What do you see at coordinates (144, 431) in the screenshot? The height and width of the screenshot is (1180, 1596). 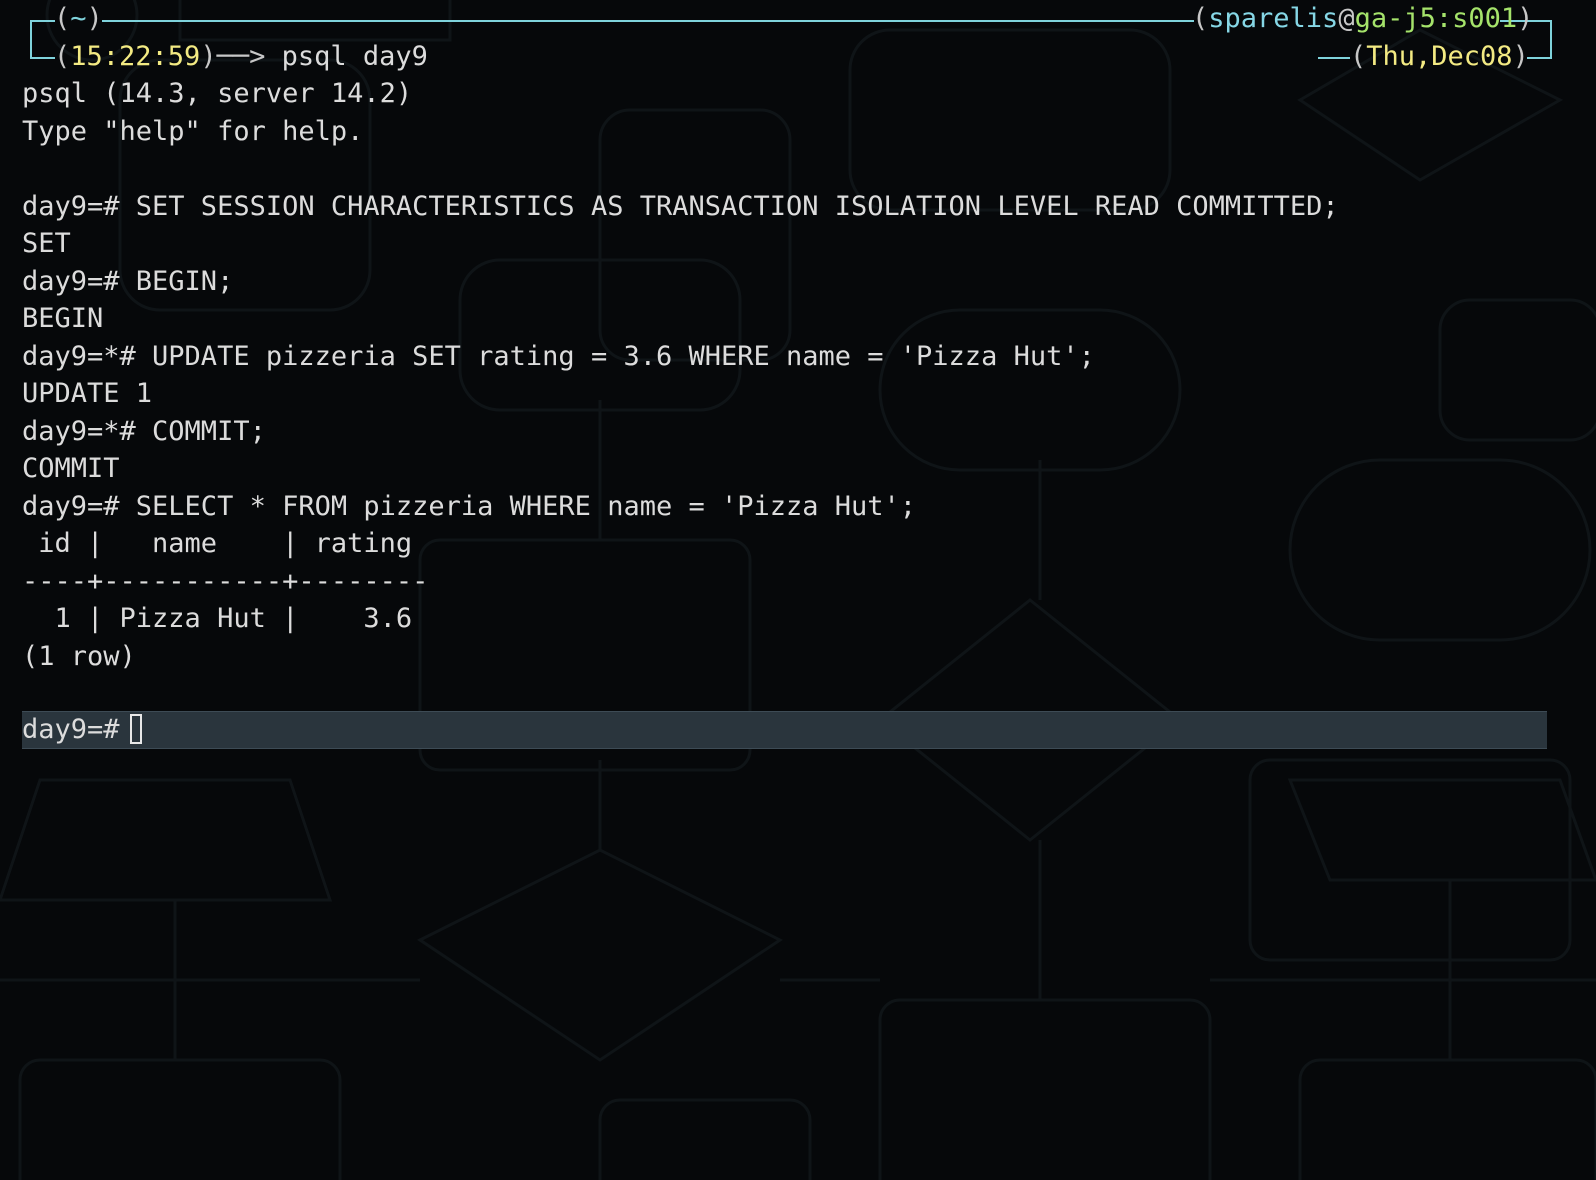 I see `output-line: day9=*# COMMIT;` at bounding box center [144, 431].